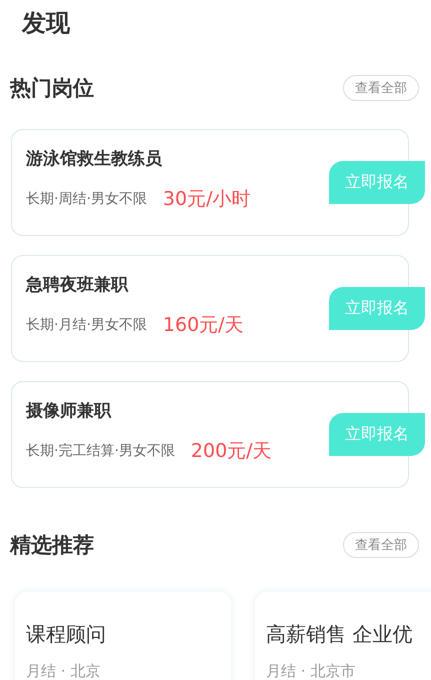 The height and width of the screenshot is (680, 431). I want to click on page-title: 发现, so click(45, 23).